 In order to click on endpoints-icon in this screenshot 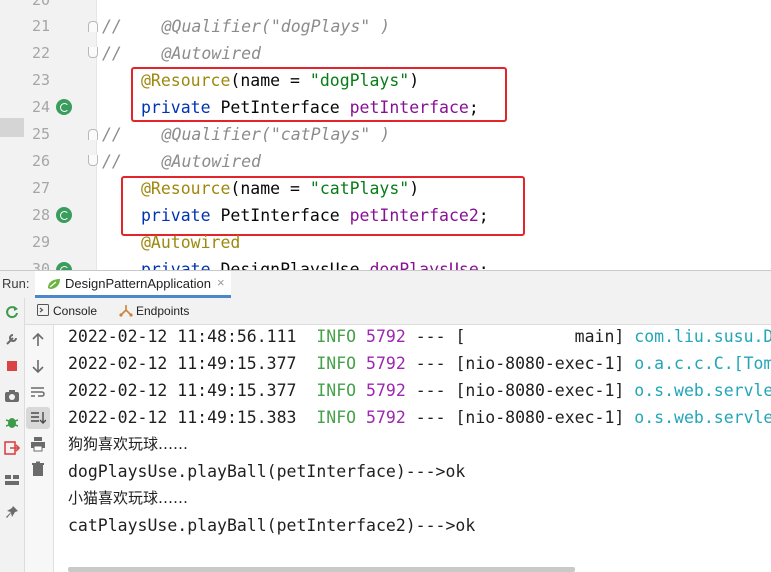, I will do `click(126, 311)`.